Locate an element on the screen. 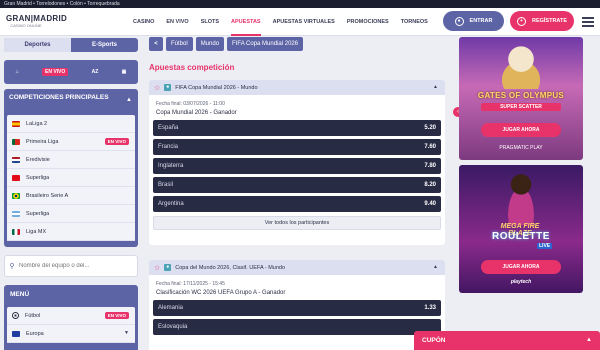  logo: GRAN|MADRID CASINO ONLINE is located at coordinates (37, 21).